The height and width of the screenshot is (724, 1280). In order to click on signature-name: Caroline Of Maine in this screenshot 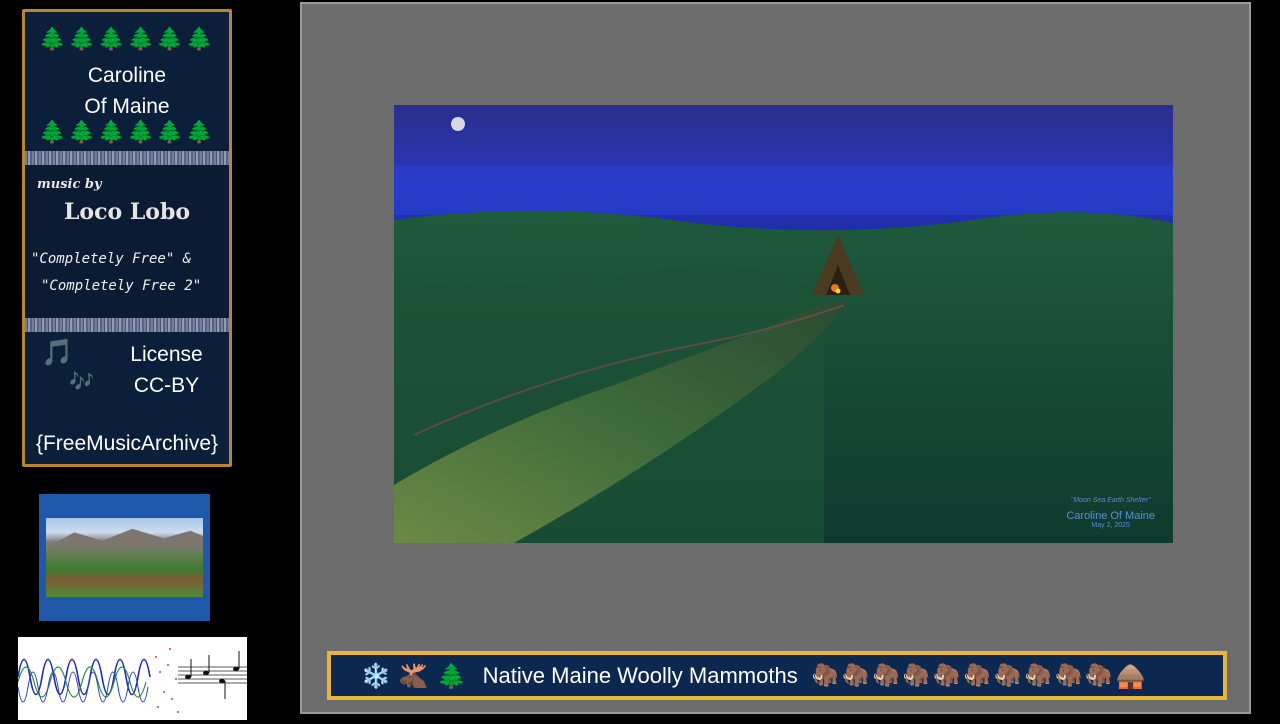, I will do `click(1110, 516)`.